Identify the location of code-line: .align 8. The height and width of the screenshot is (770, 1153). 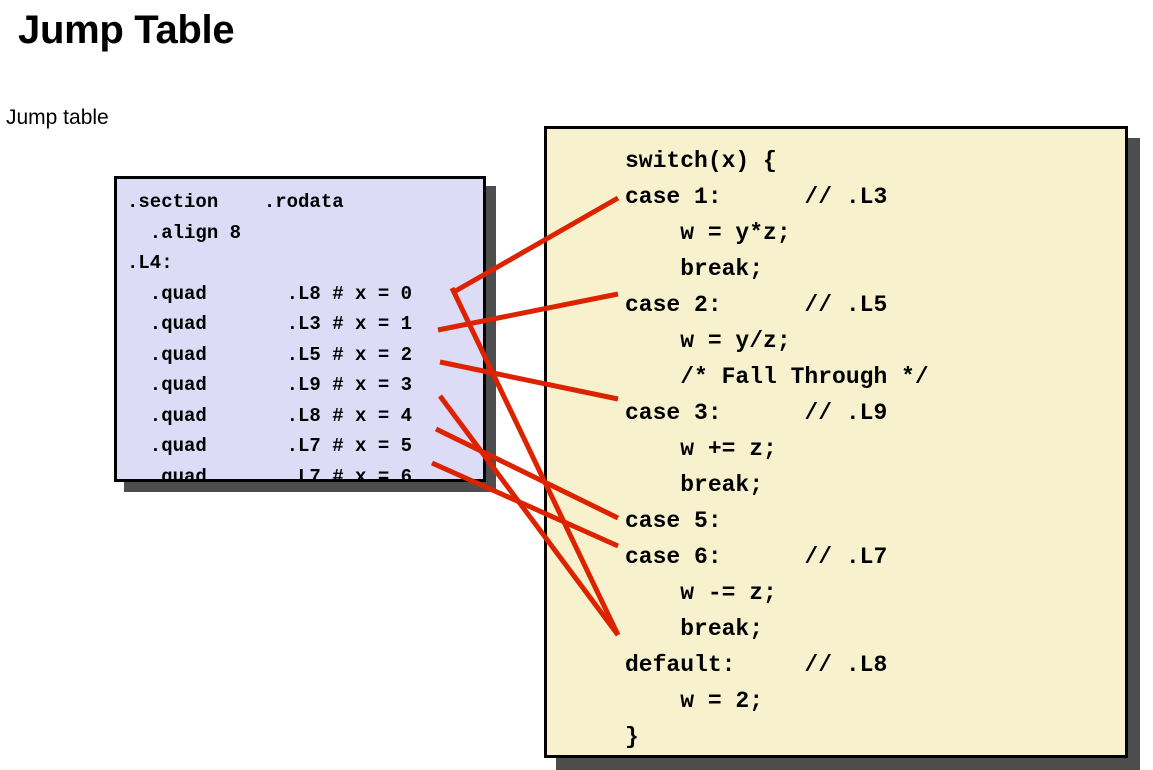
(184, 232).